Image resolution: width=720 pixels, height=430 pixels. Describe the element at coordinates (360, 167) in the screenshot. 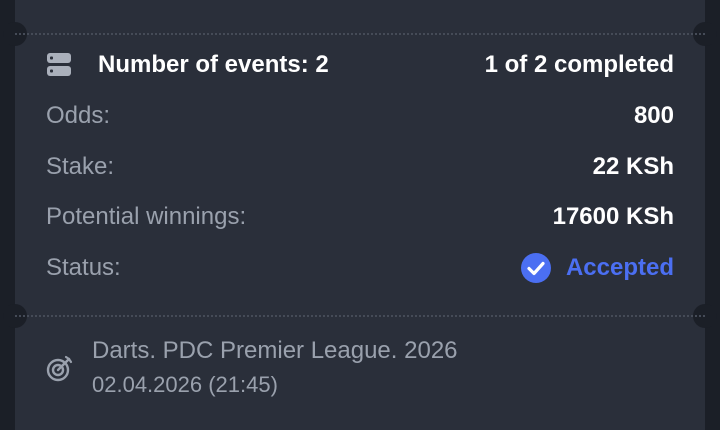

I see `stake-row: Stake: 22 KSh` at that location.